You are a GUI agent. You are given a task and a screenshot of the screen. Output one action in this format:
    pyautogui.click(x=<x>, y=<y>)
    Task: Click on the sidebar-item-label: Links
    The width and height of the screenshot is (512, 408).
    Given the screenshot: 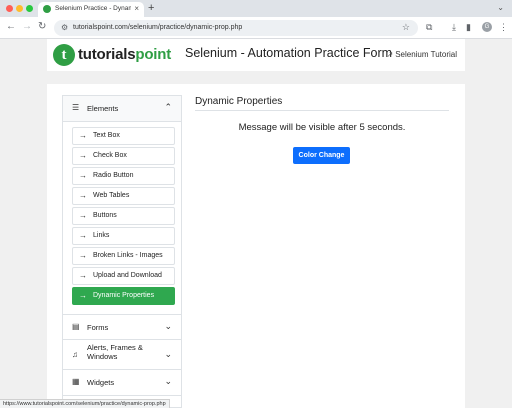 What is the action you would take?
    pyautogui.click(x=101, y=235)
    